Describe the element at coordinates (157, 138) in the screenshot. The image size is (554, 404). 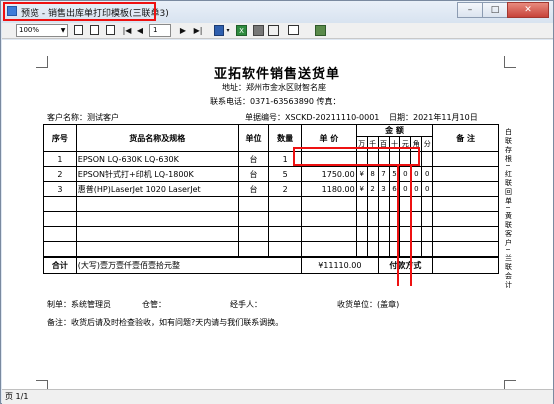
I see `header-name: 货品名称及规格` at that location.